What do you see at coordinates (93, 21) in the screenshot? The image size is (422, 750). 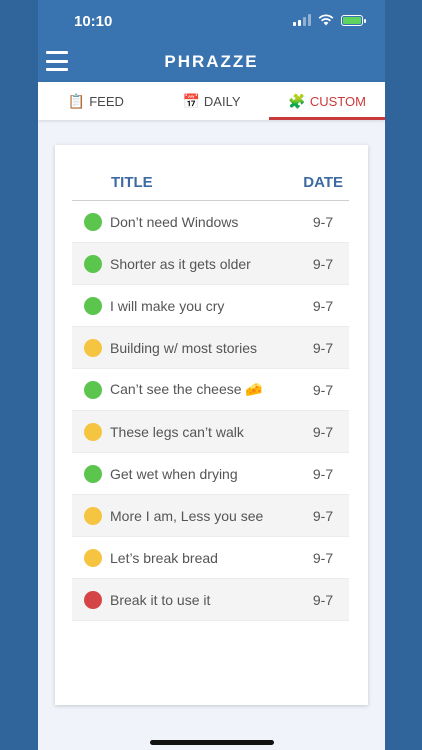 I see `status-time: 10:10` at bounding box center [93, 21].